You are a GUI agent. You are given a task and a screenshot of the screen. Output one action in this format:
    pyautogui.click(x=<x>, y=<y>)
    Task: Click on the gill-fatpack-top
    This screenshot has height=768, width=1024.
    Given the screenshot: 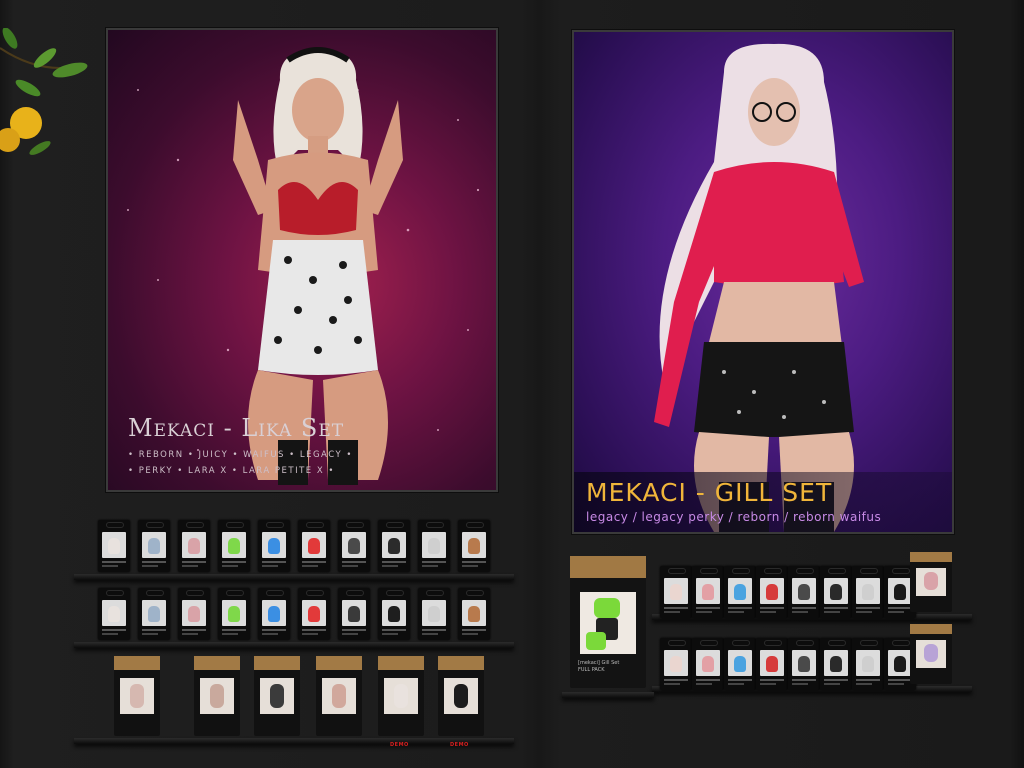 What is the action you would take?
    pyautogui.click(x=931, y=582)
    